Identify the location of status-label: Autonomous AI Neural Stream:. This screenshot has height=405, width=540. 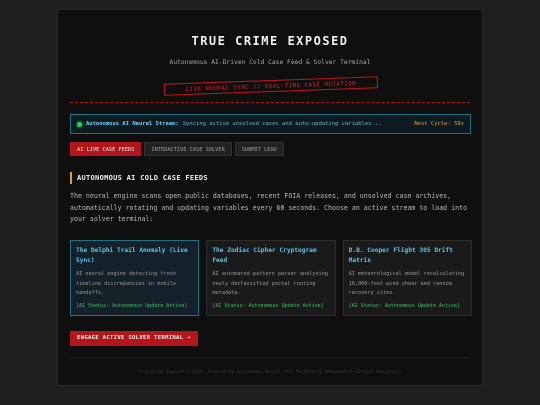
(132, 124).